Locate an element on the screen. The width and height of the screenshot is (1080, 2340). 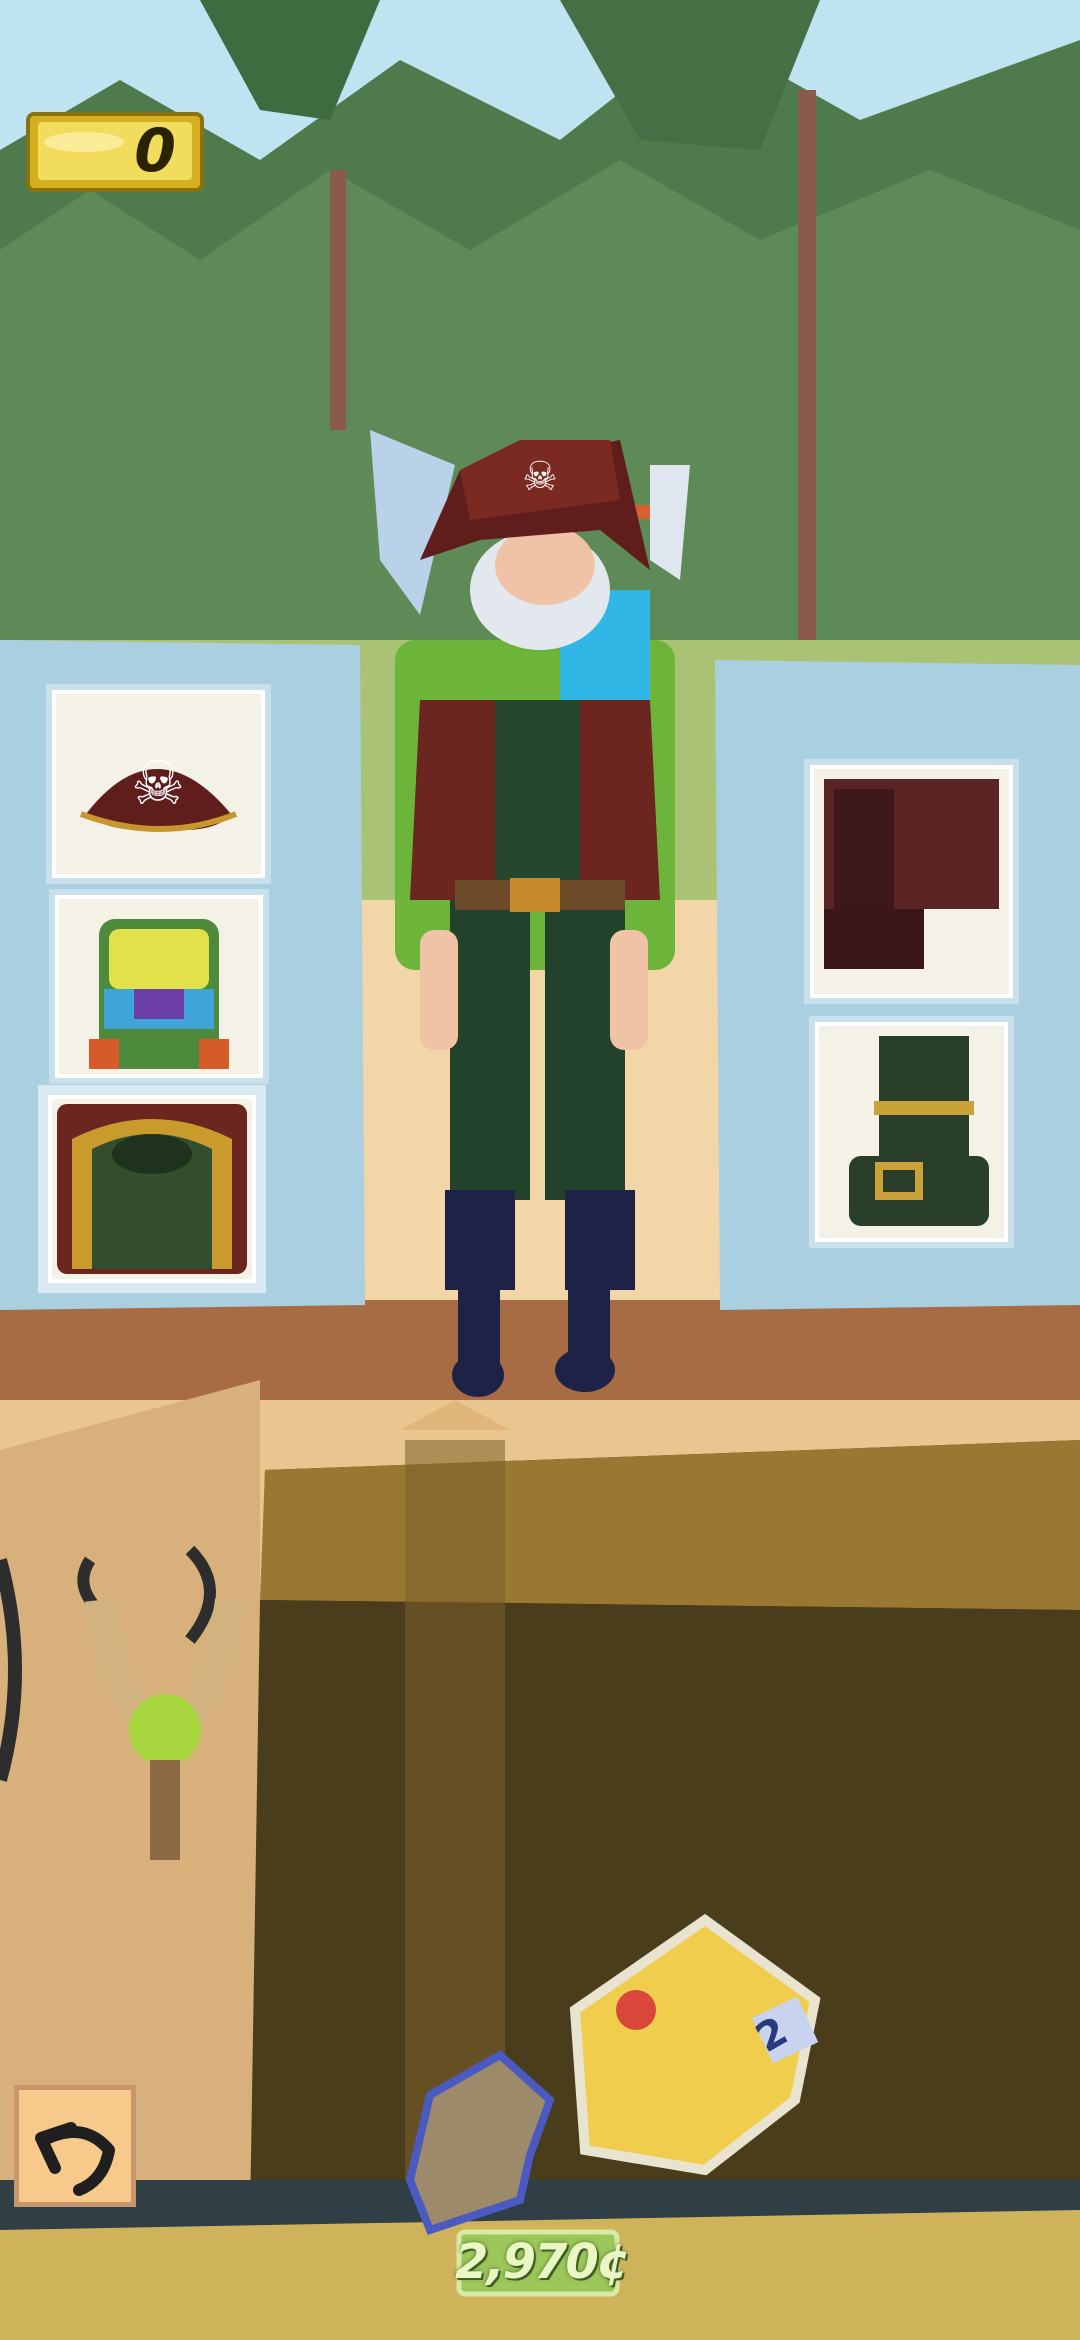
green-boots-icon is located at coordinates (919, 1131).